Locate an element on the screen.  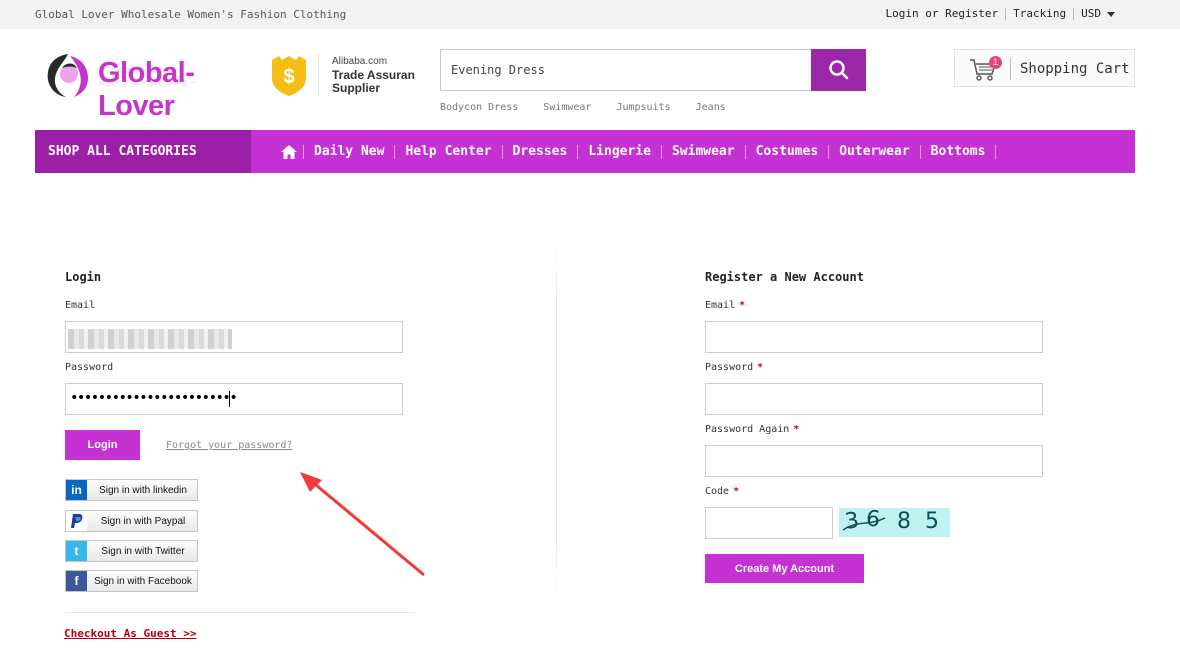
social-label: Sign in with Paypal is located at coordinates (143, 521).